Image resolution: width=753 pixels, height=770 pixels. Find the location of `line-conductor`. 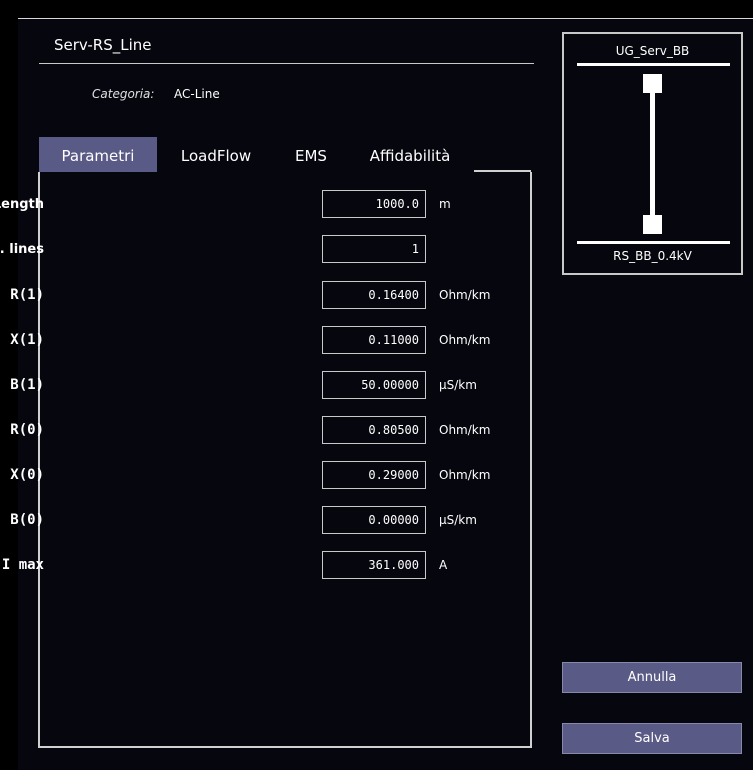

line-conductor is located at coordinates (652, 153).